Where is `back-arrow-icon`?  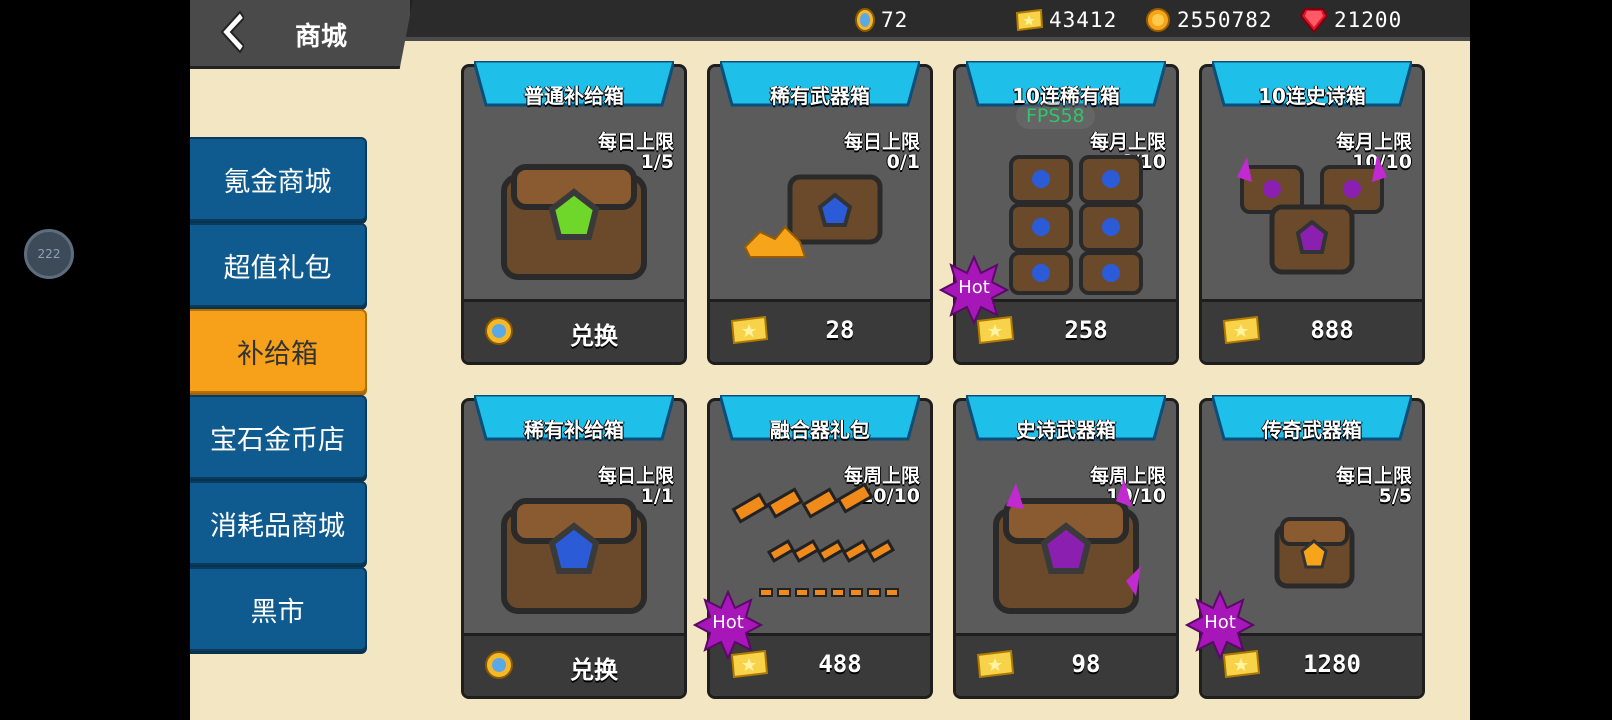
back-arrow-icon is located at coordinates (231, 32).